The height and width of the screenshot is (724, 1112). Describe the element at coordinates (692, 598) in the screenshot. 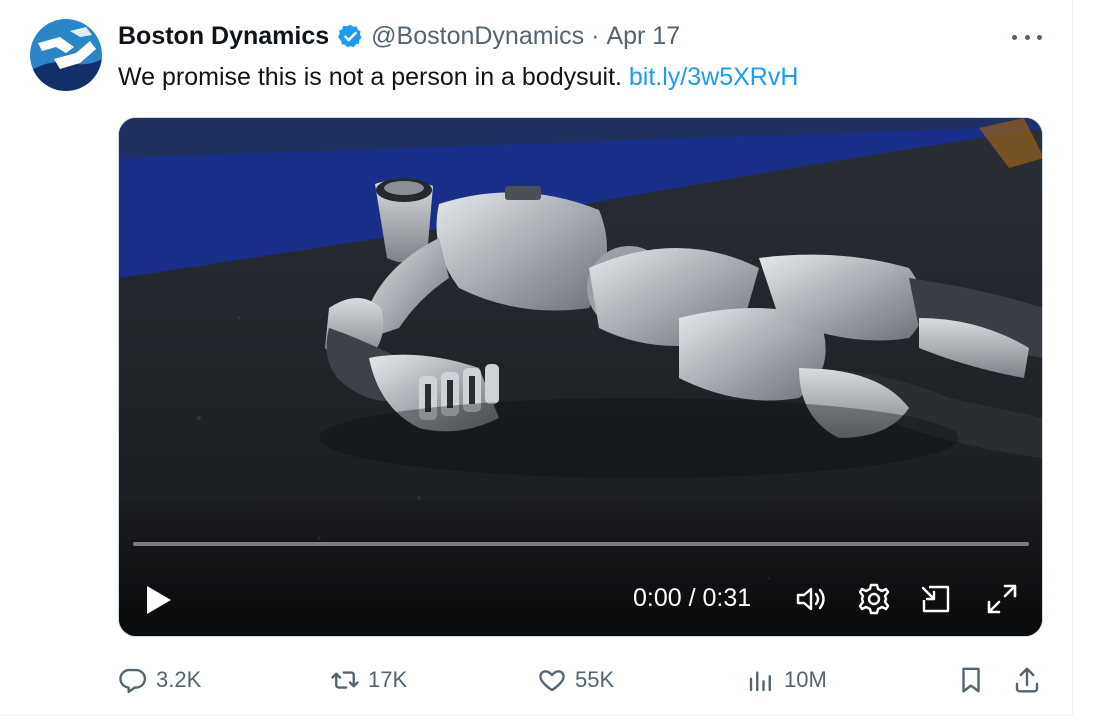

I see `video-time: 0:00 / 0:31` at that location.